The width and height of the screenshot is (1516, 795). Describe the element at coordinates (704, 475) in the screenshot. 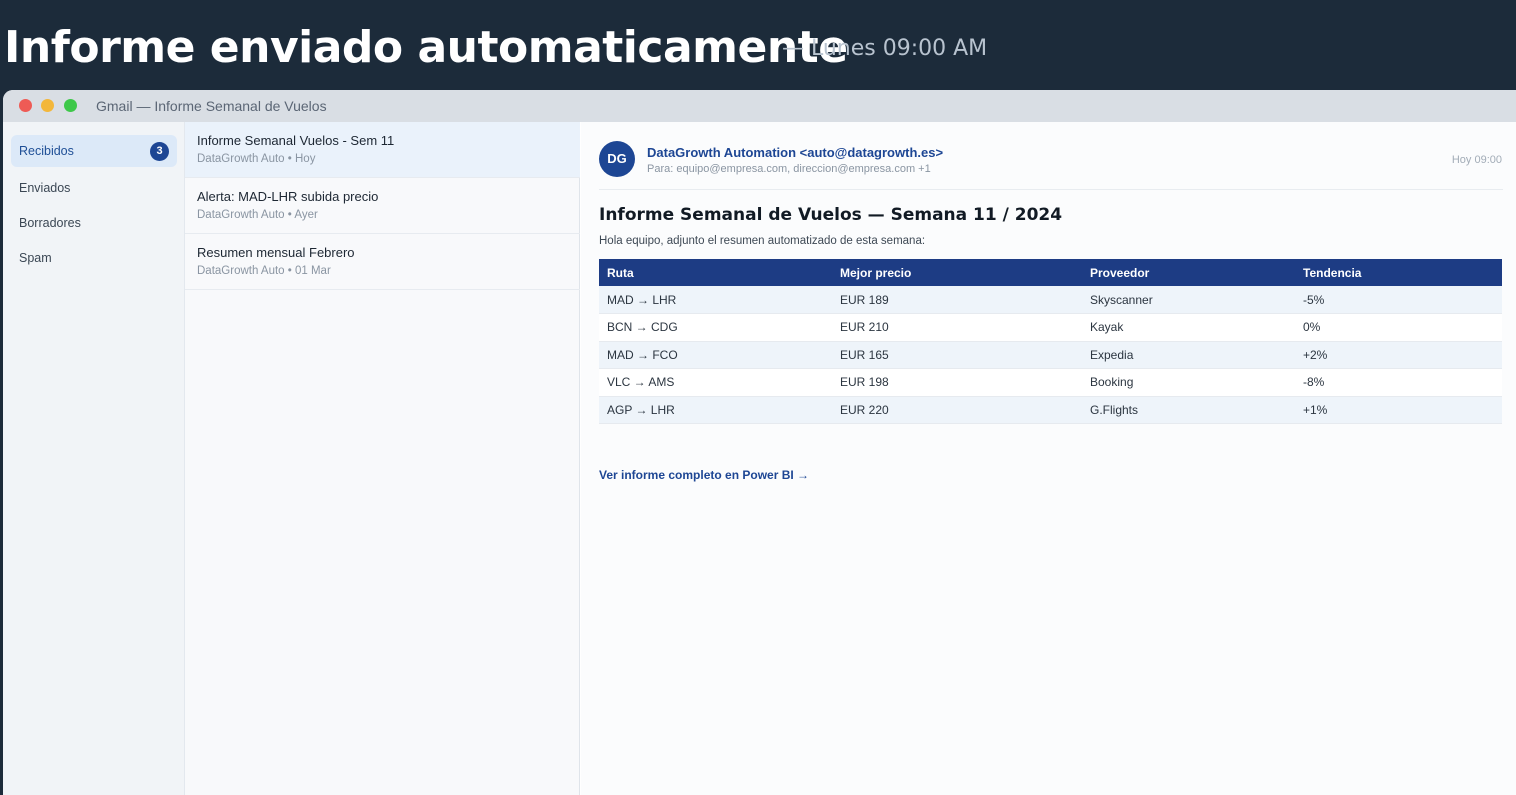

I see `power-bi-report-link: Ver informe completo en Power BI →` at that location.